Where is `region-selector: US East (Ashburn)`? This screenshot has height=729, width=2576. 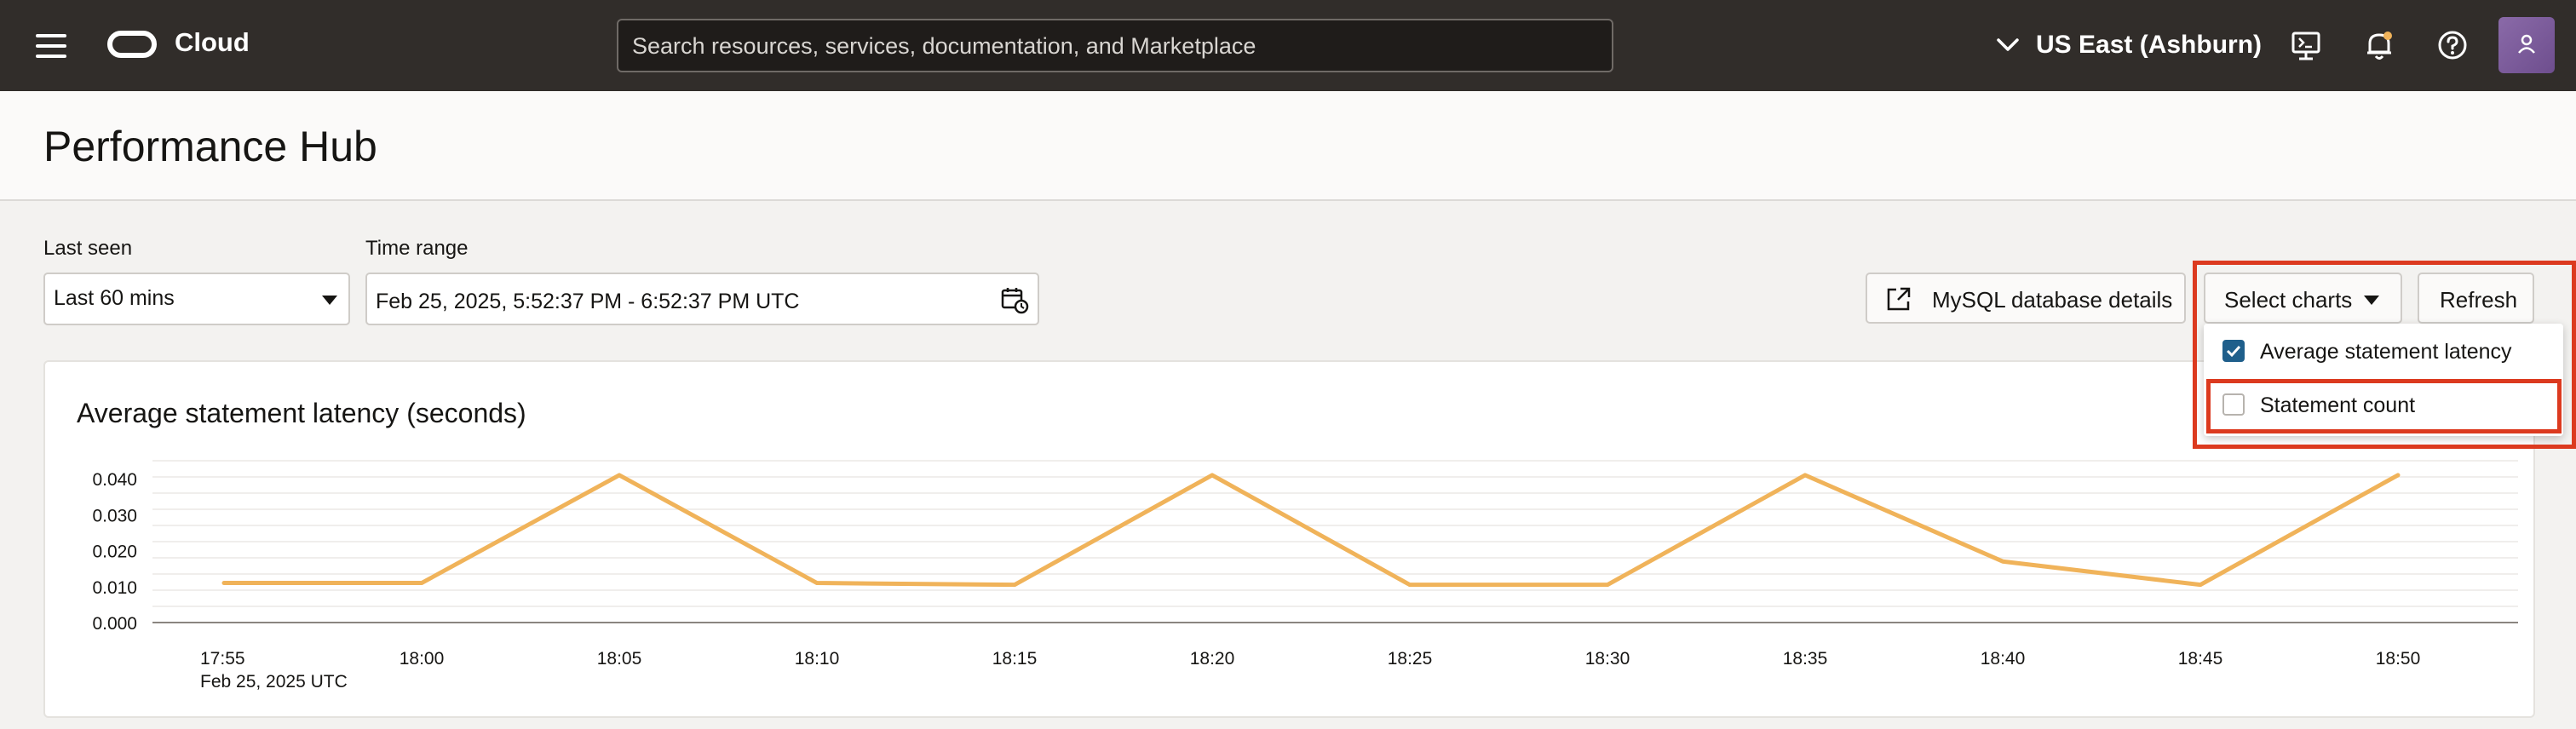
region-selector: US East (Ashburn) is located at coordinates (2128, 45).